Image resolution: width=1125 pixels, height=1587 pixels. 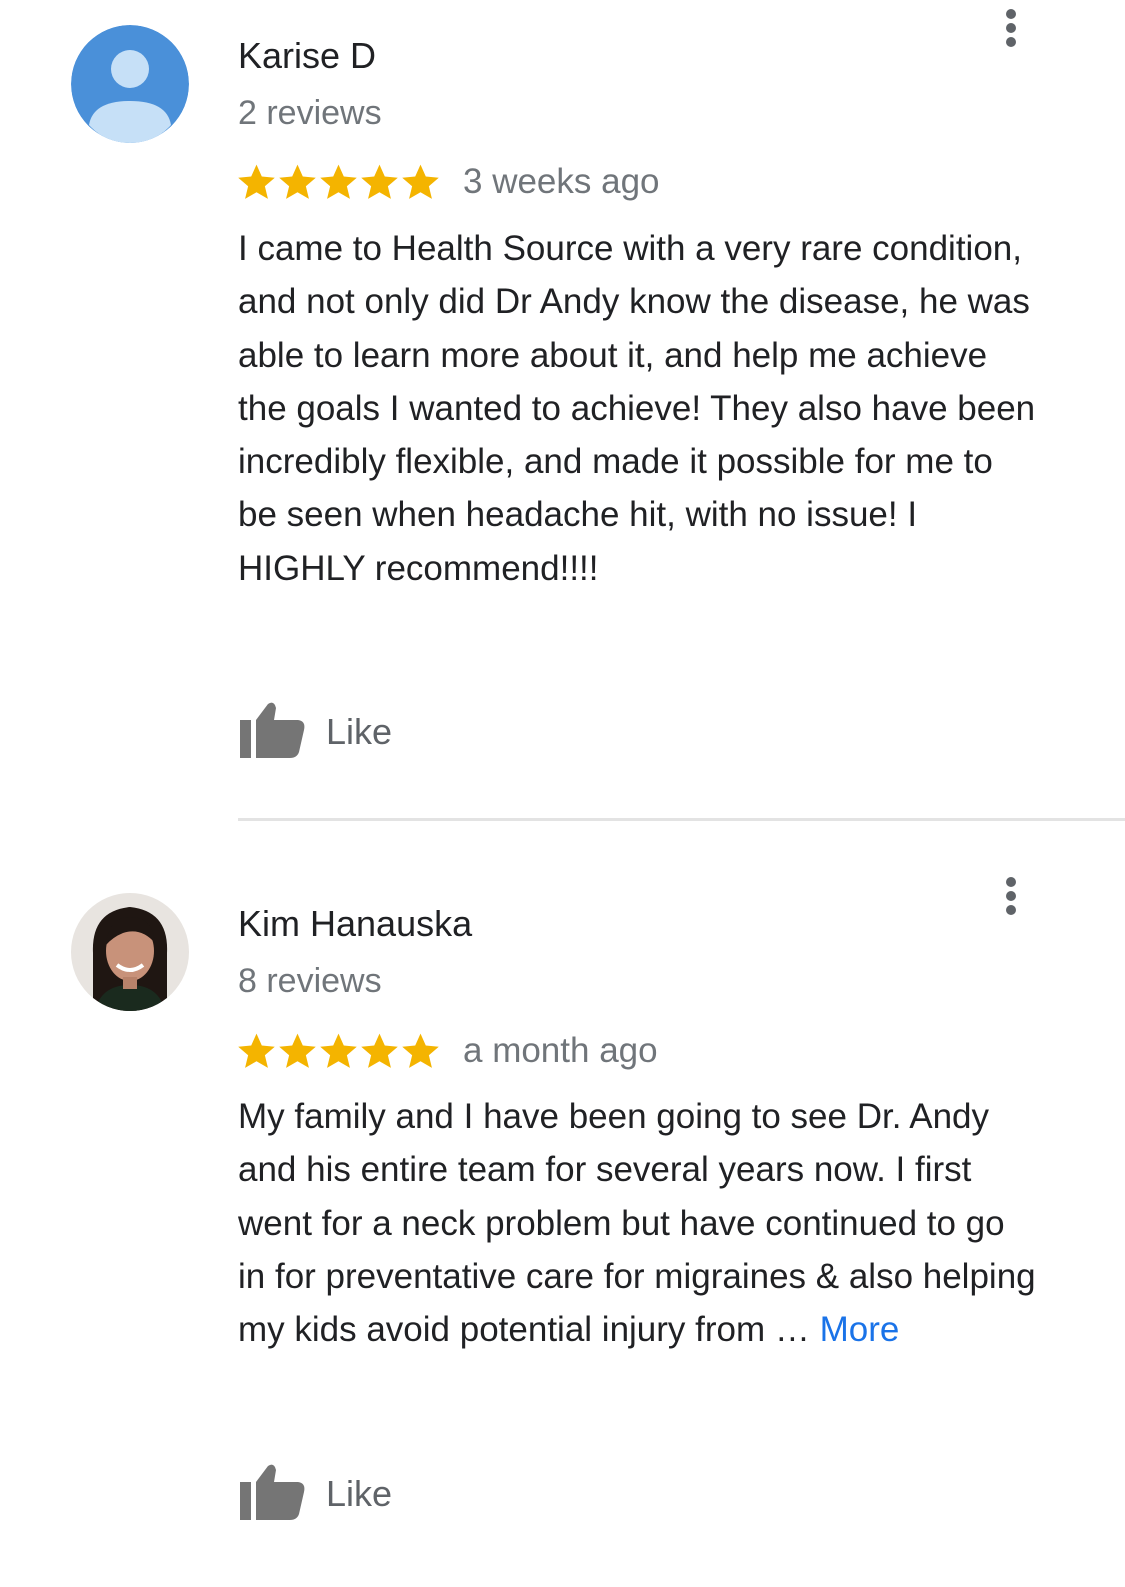 I want to click on rating-row: a month ago, so click(x=447, y=1051).